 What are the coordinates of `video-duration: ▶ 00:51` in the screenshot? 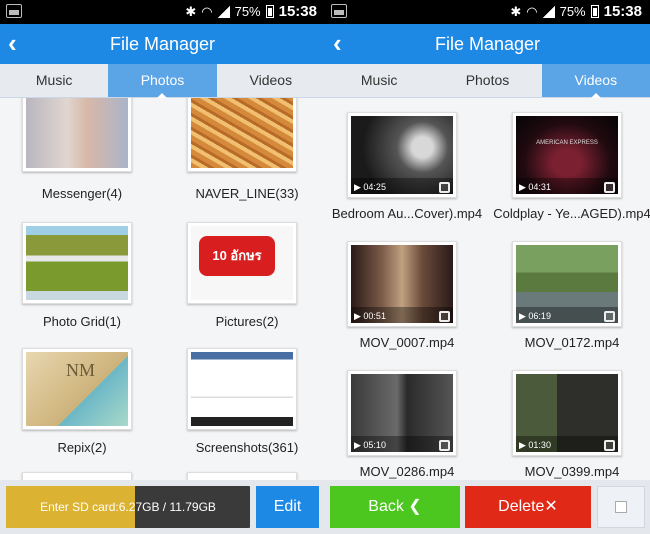 It's located at (370, 316).